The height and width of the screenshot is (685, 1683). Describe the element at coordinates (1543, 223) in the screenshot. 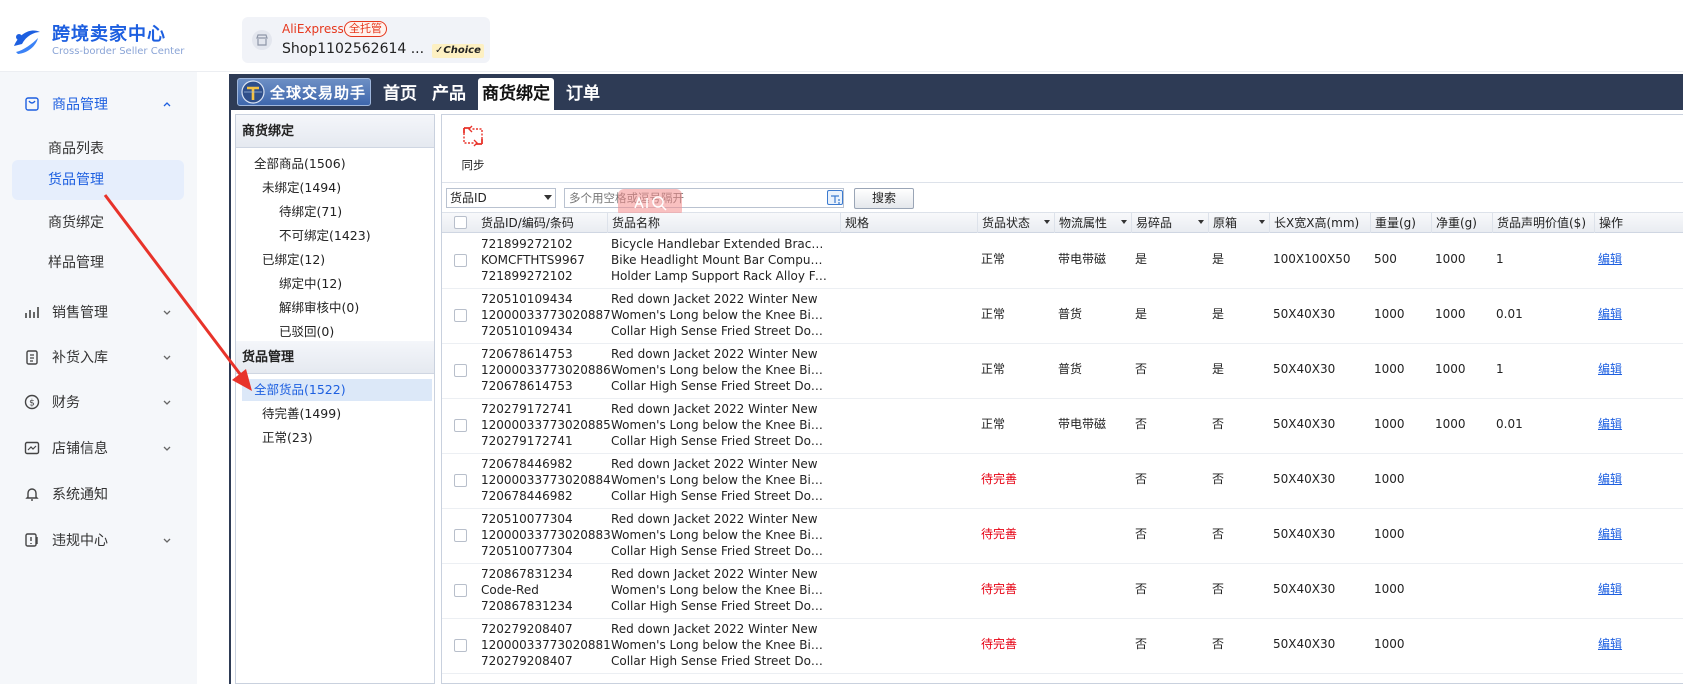

I see `col-declared-value: 货品声明价值($)` at that location.